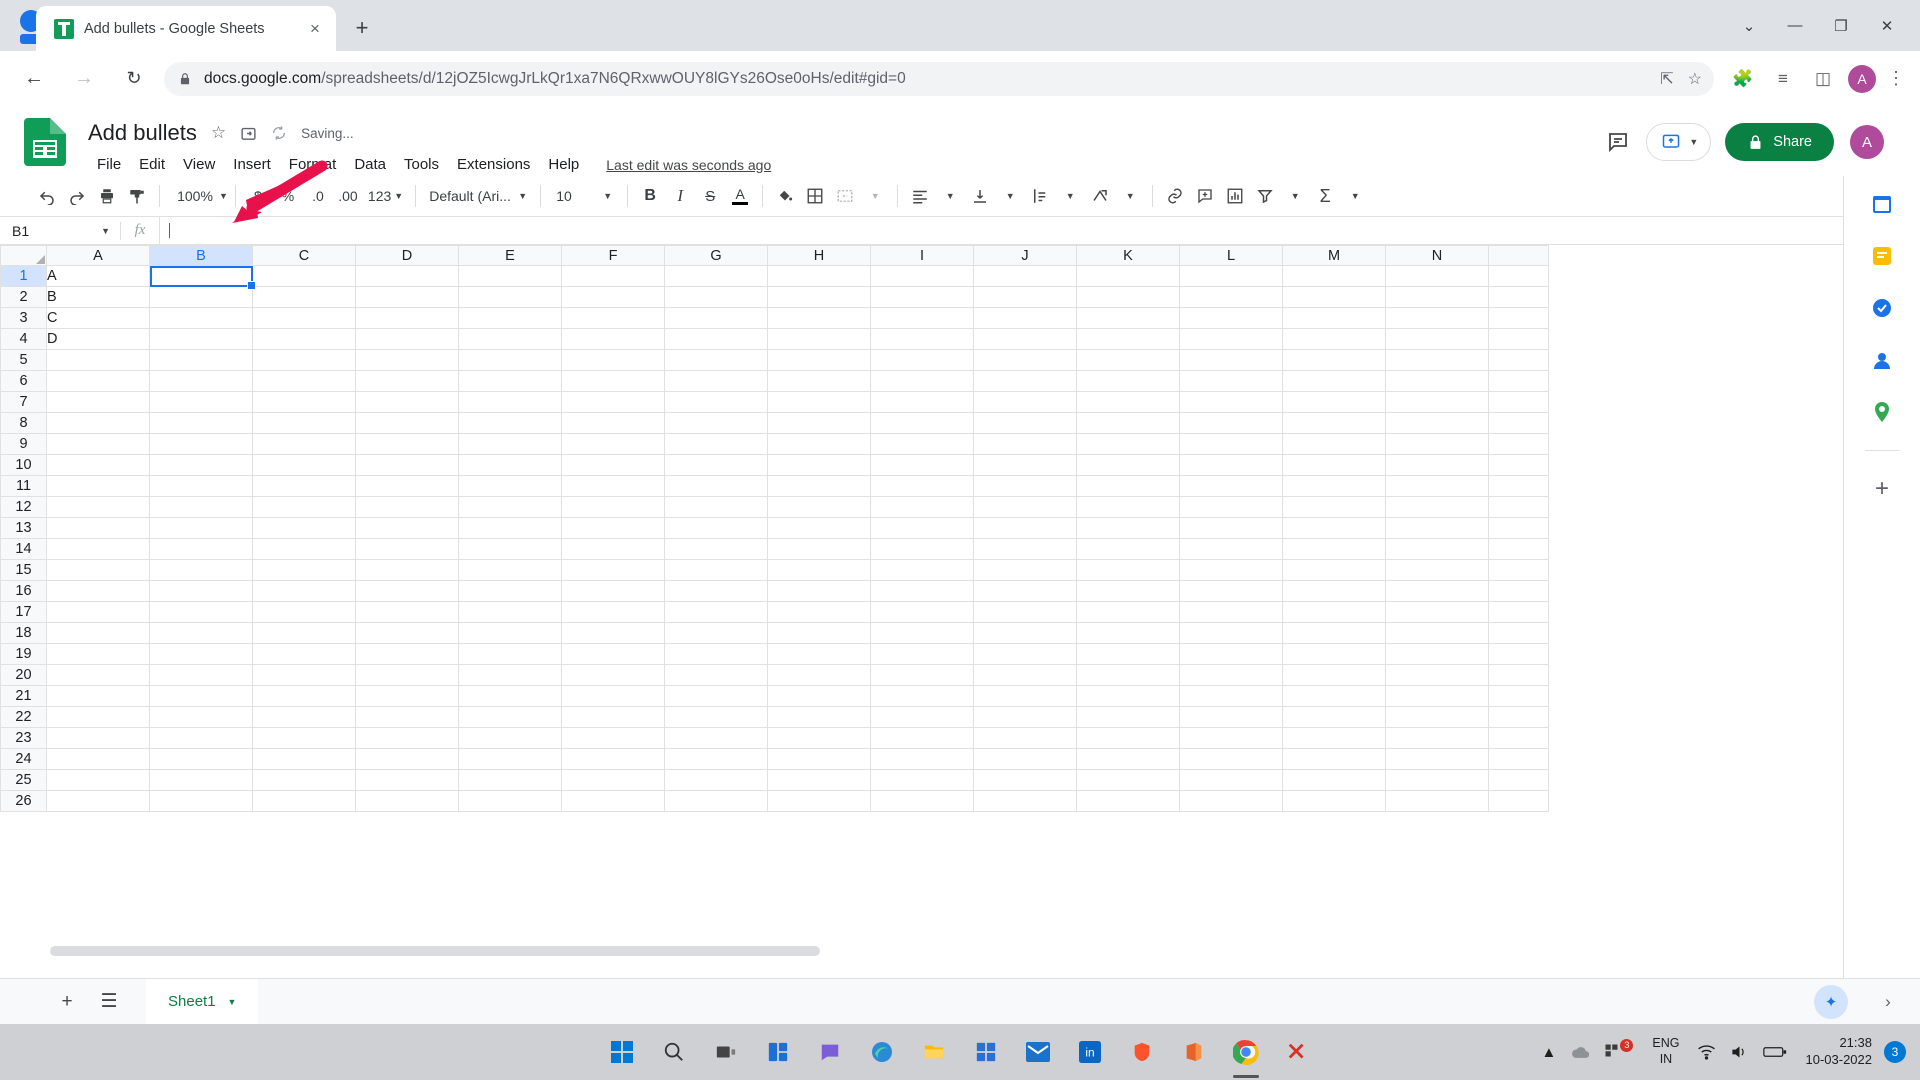 The width and height of the screenshot is (1920, 1080). I want to click on cell-F18, so click(613, 633).